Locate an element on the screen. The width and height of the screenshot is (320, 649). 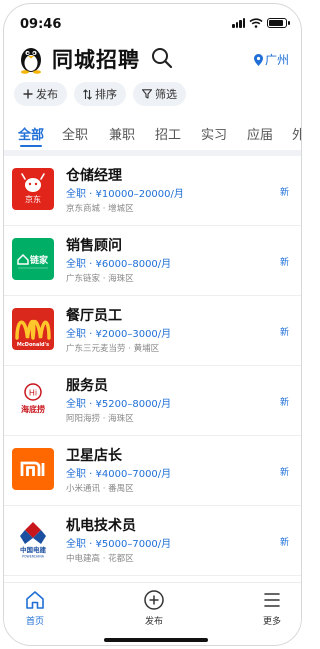
job-item: mi 卫星店长 全职 · ¥4000–7000/月 小米通讯 · 番禺区 新 is located at coordinates (152, 471).